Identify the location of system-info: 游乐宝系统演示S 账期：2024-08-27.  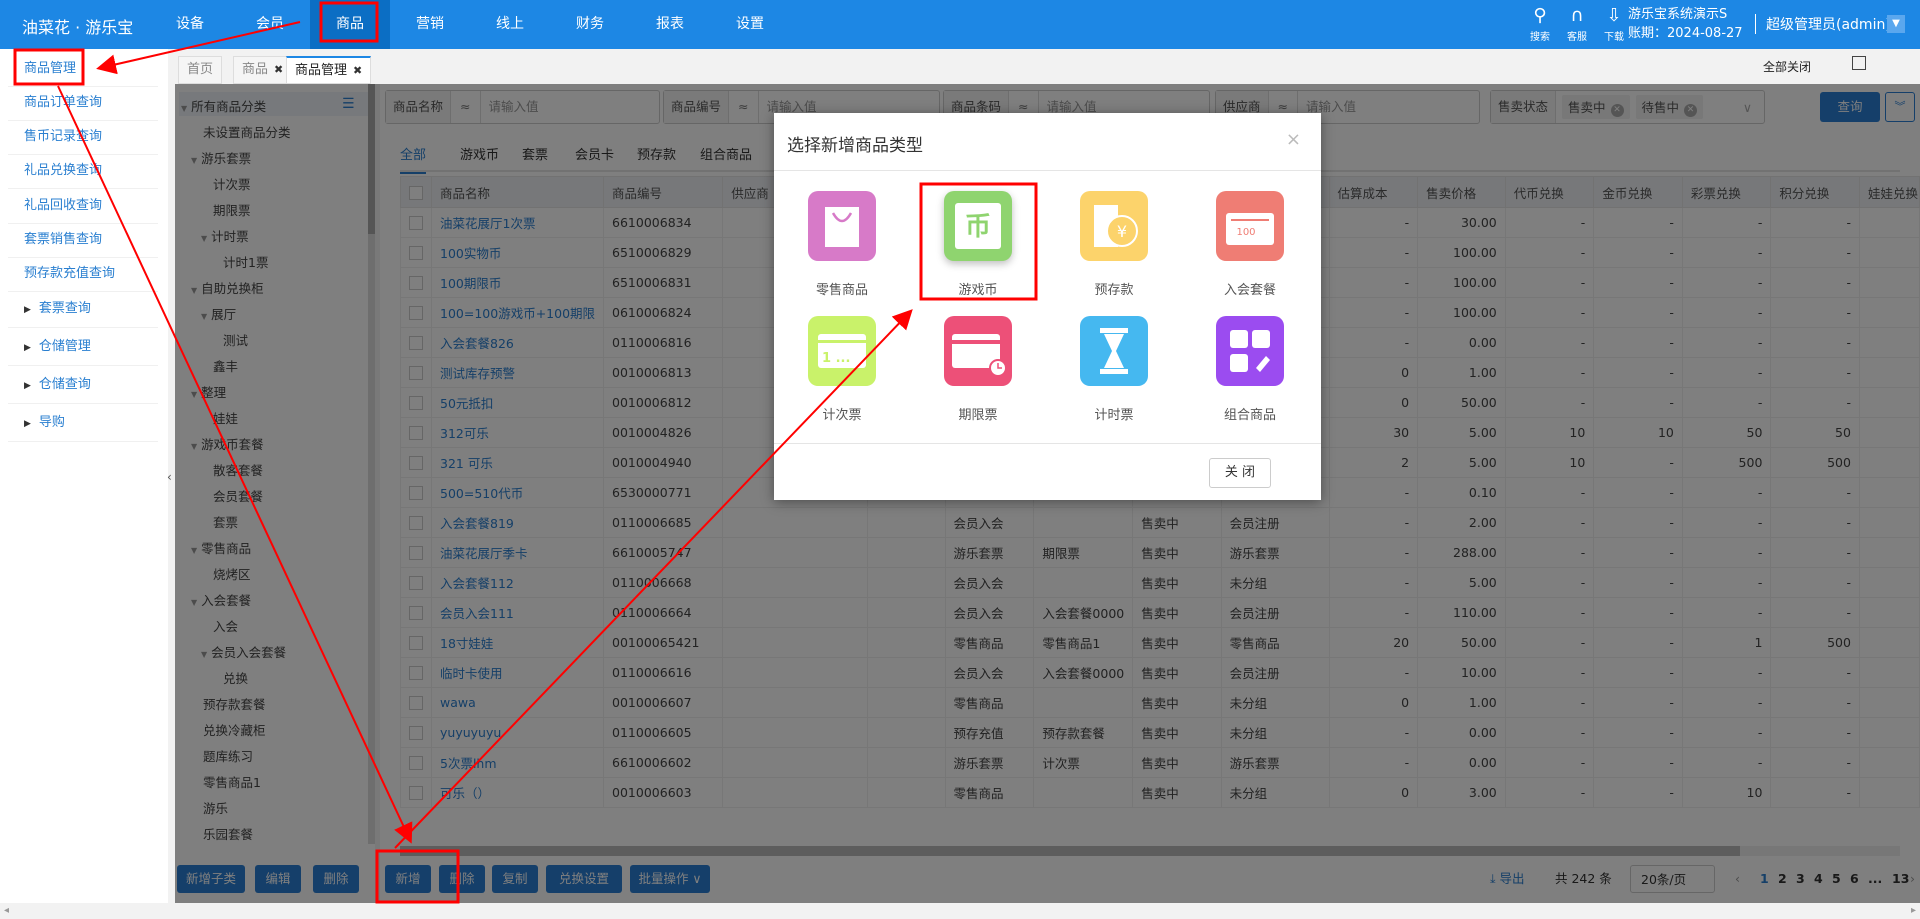
(1685, 24).